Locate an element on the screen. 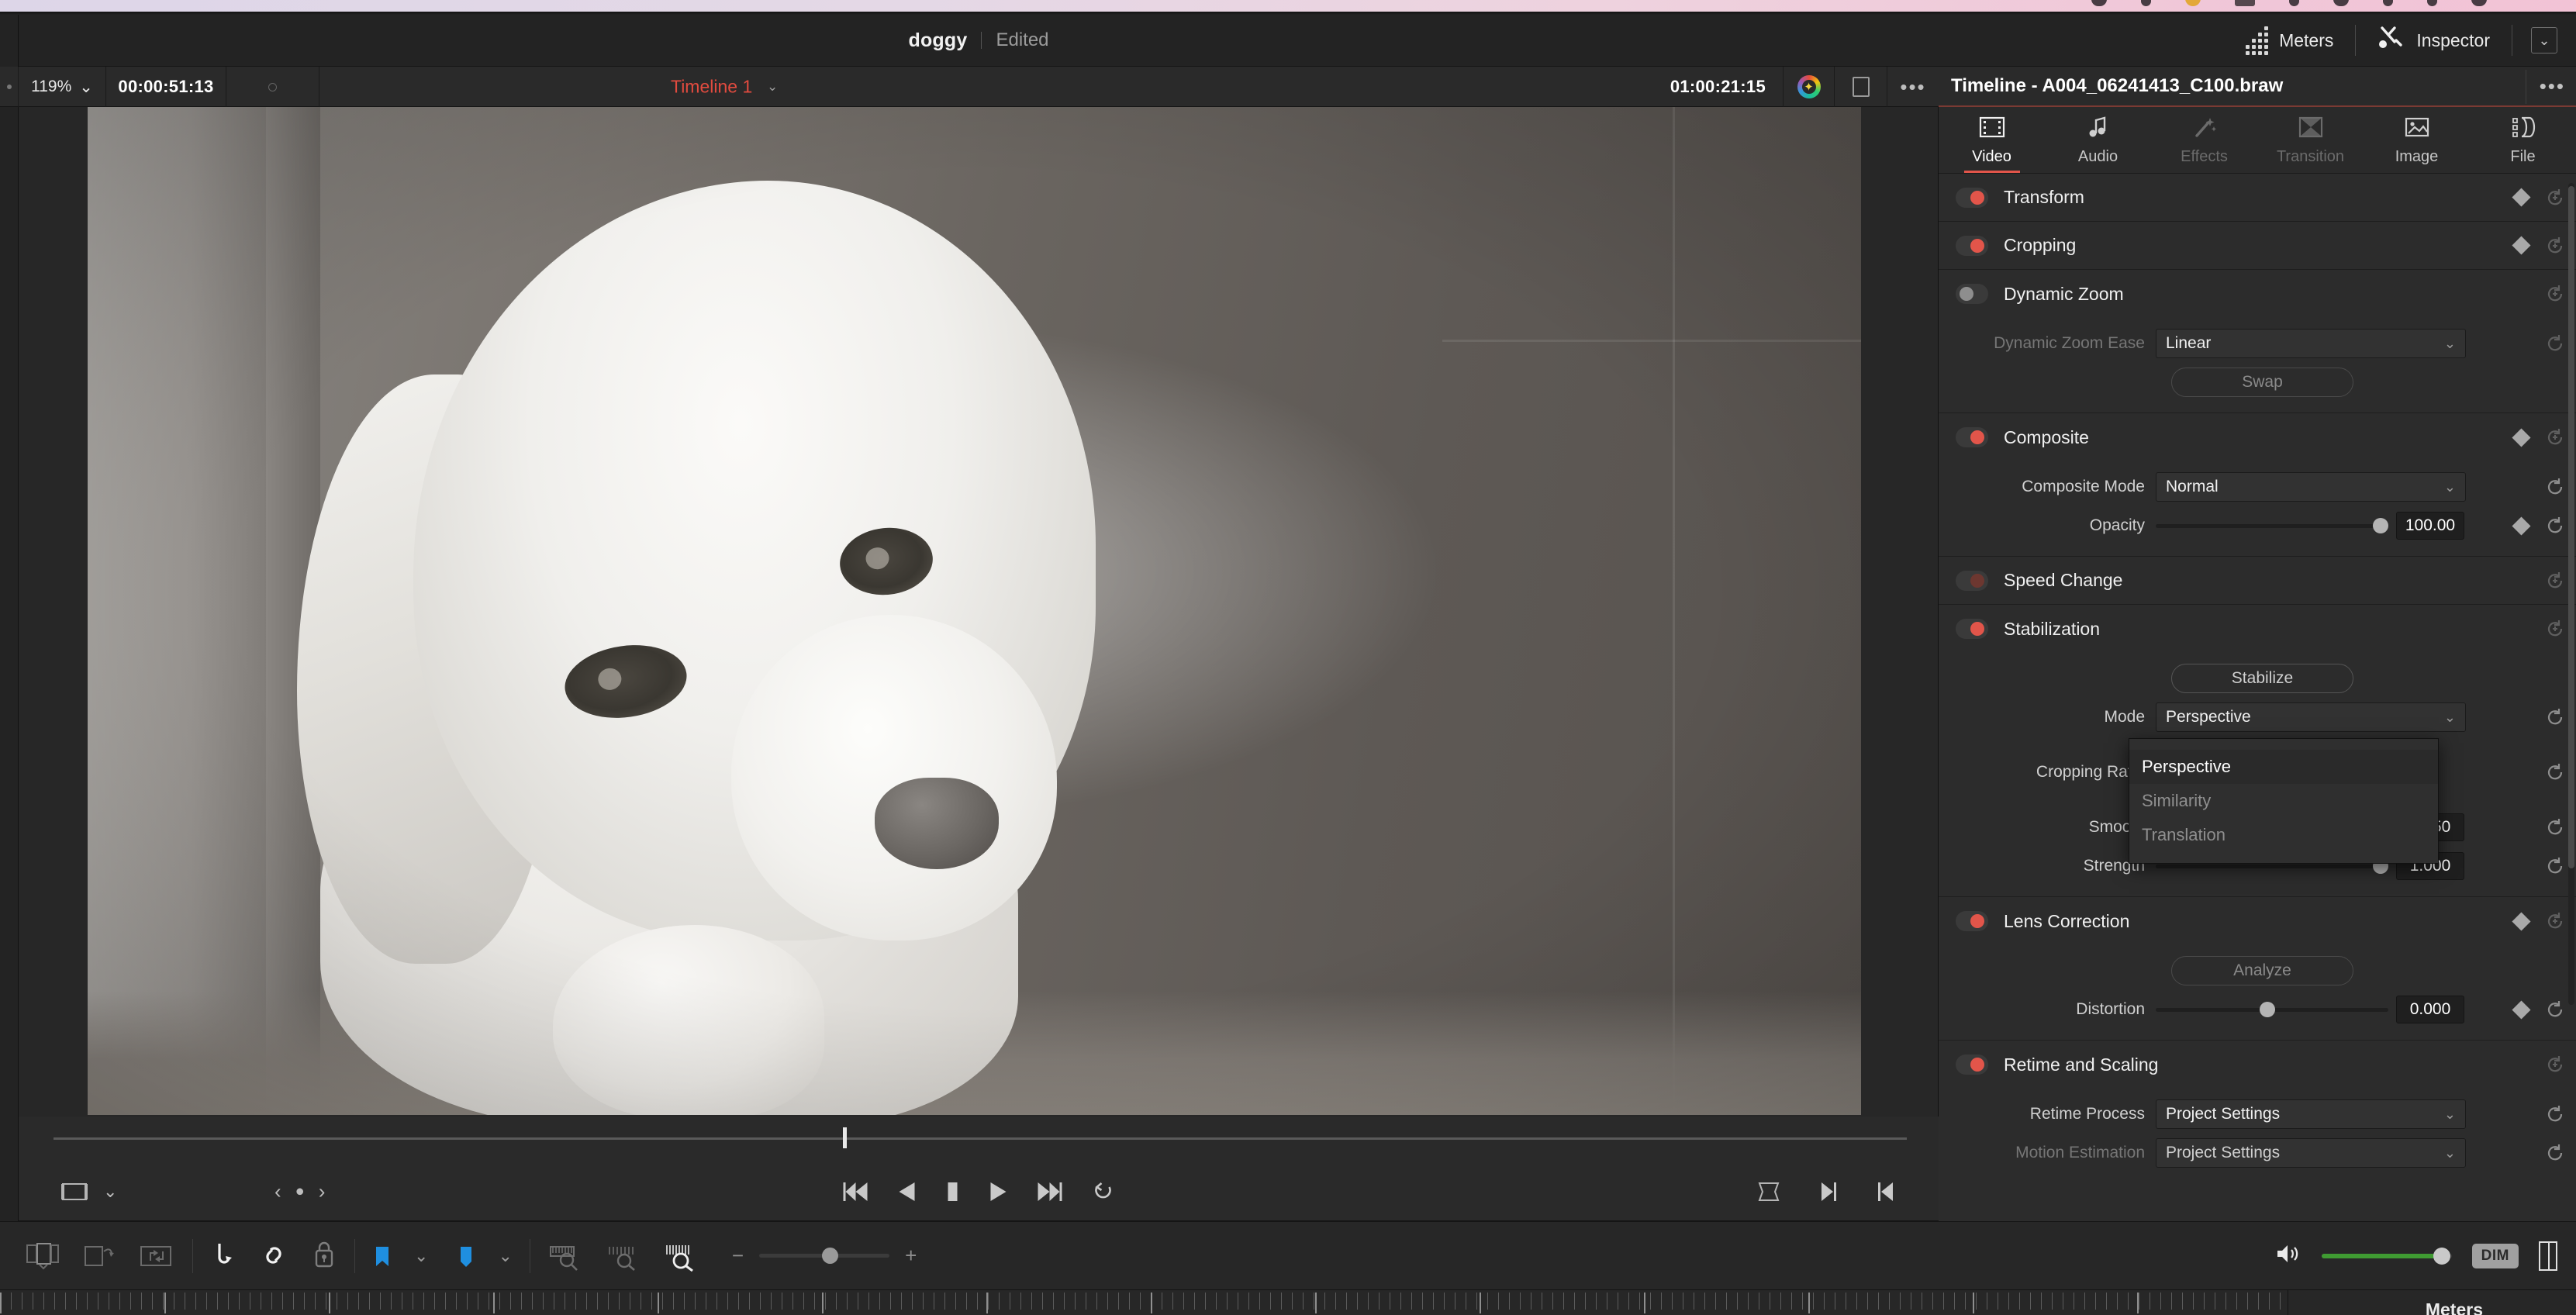 The height and width of the screenshot is (1315, 2576). play-reverse-icon is located at coordinates (907, 1192).